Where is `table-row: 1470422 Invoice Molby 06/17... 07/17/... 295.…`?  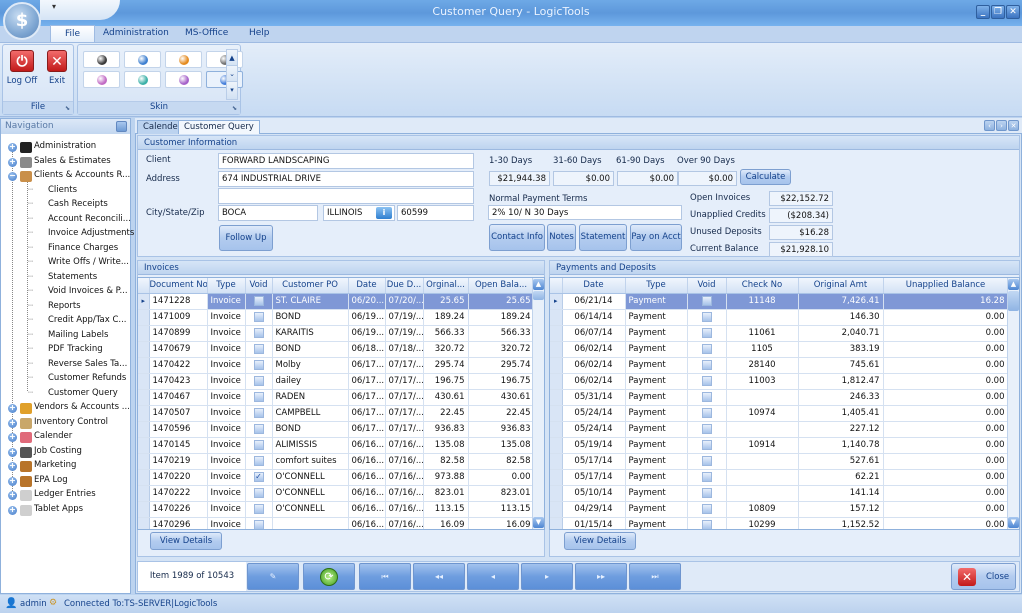 table-row: 1470422 Invoice Molby 06/17... 07/17/... 295.… is located at coordinates (336, 365).